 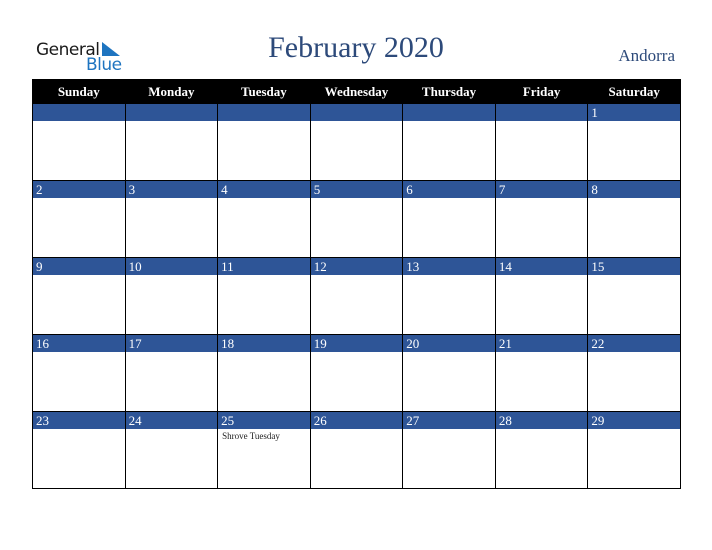 I want to click on weekday-header: Monday, so click(x=171, y=91).